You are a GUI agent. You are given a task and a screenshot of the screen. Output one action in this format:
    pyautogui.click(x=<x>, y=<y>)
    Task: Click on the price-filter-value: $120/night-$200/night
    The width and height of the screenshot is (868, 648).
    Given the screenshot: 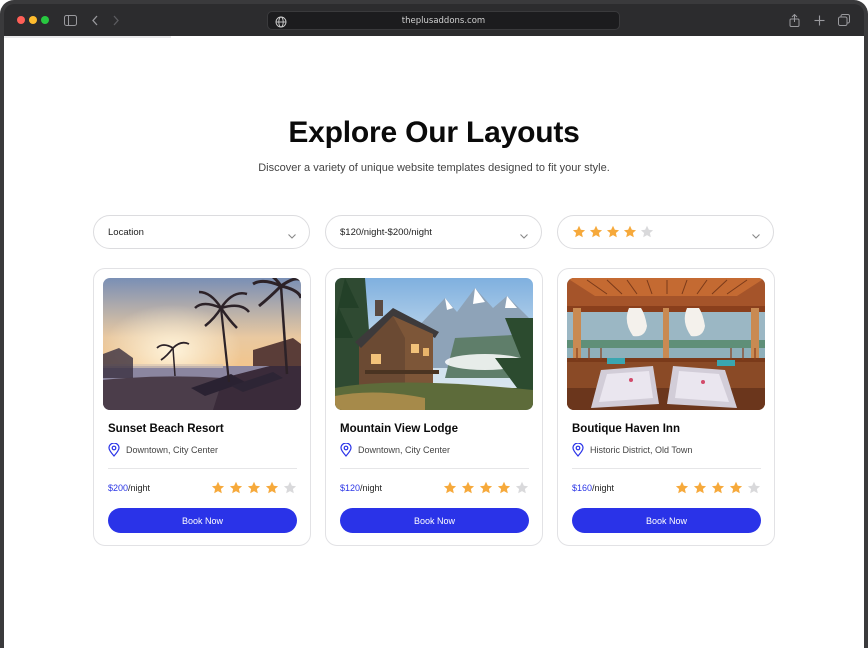 What is the action you would take?
    pyautogui.click(x=386, y=232)
    